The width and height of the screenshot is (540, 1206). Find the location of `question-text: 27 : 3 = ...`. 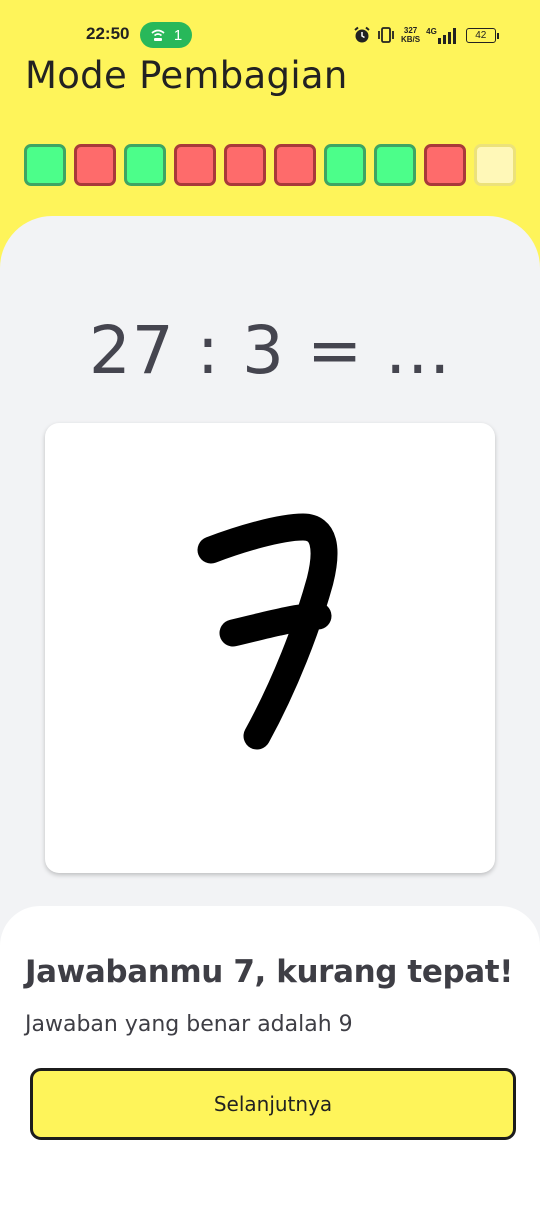

question-text: 27 : 3 = ... is located at coordinates (270, 350).